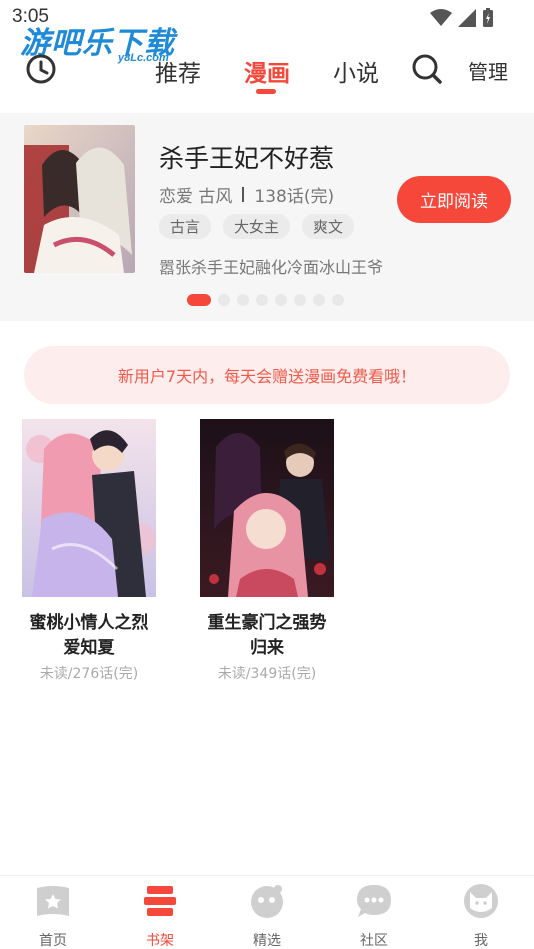 This screenshot has height=949, width=534. I want to click on nav-label-profile: 我, so click(481, 941).